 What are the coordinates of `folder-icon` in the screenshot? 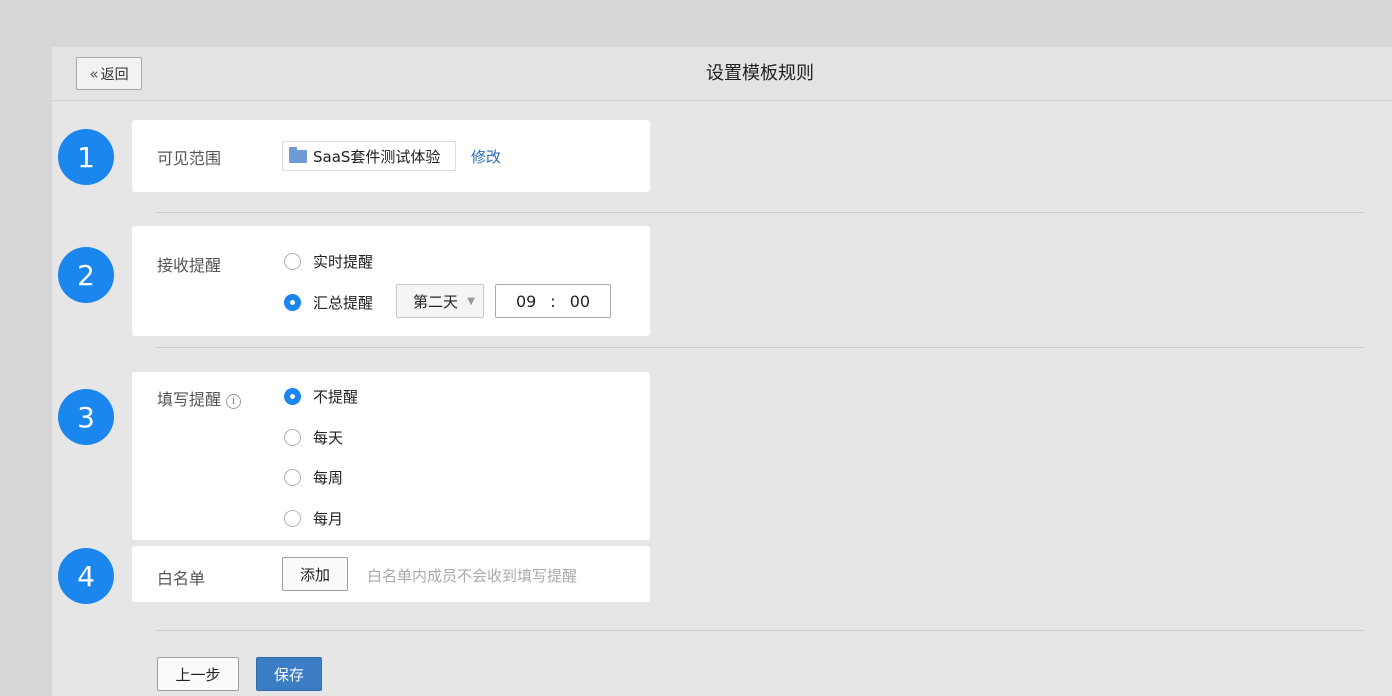 It's located at (298, 154).